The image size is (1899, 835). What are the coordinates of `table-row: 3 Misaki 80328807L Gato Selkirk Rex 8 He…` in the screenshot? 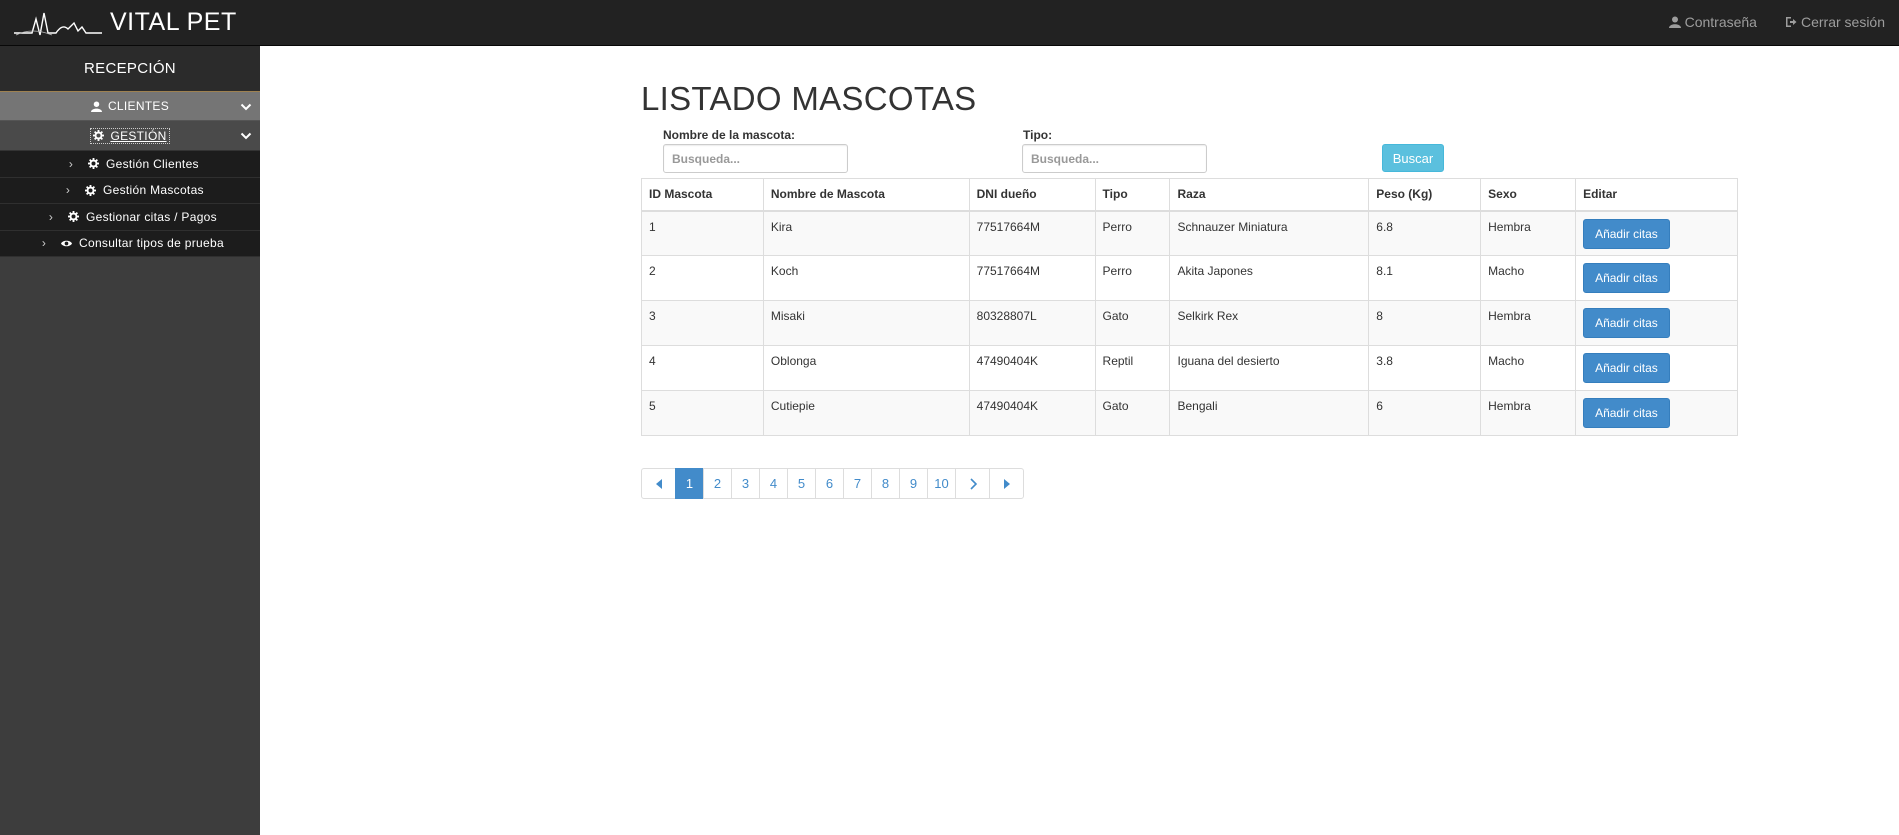 It's located at (1189, 323).